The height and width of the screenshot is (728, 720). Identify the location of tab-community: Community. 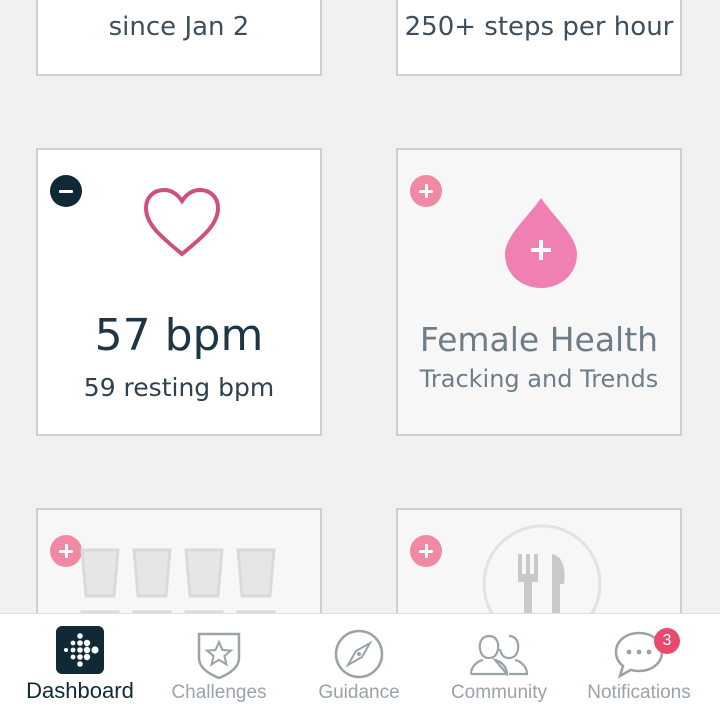
(499, 671).